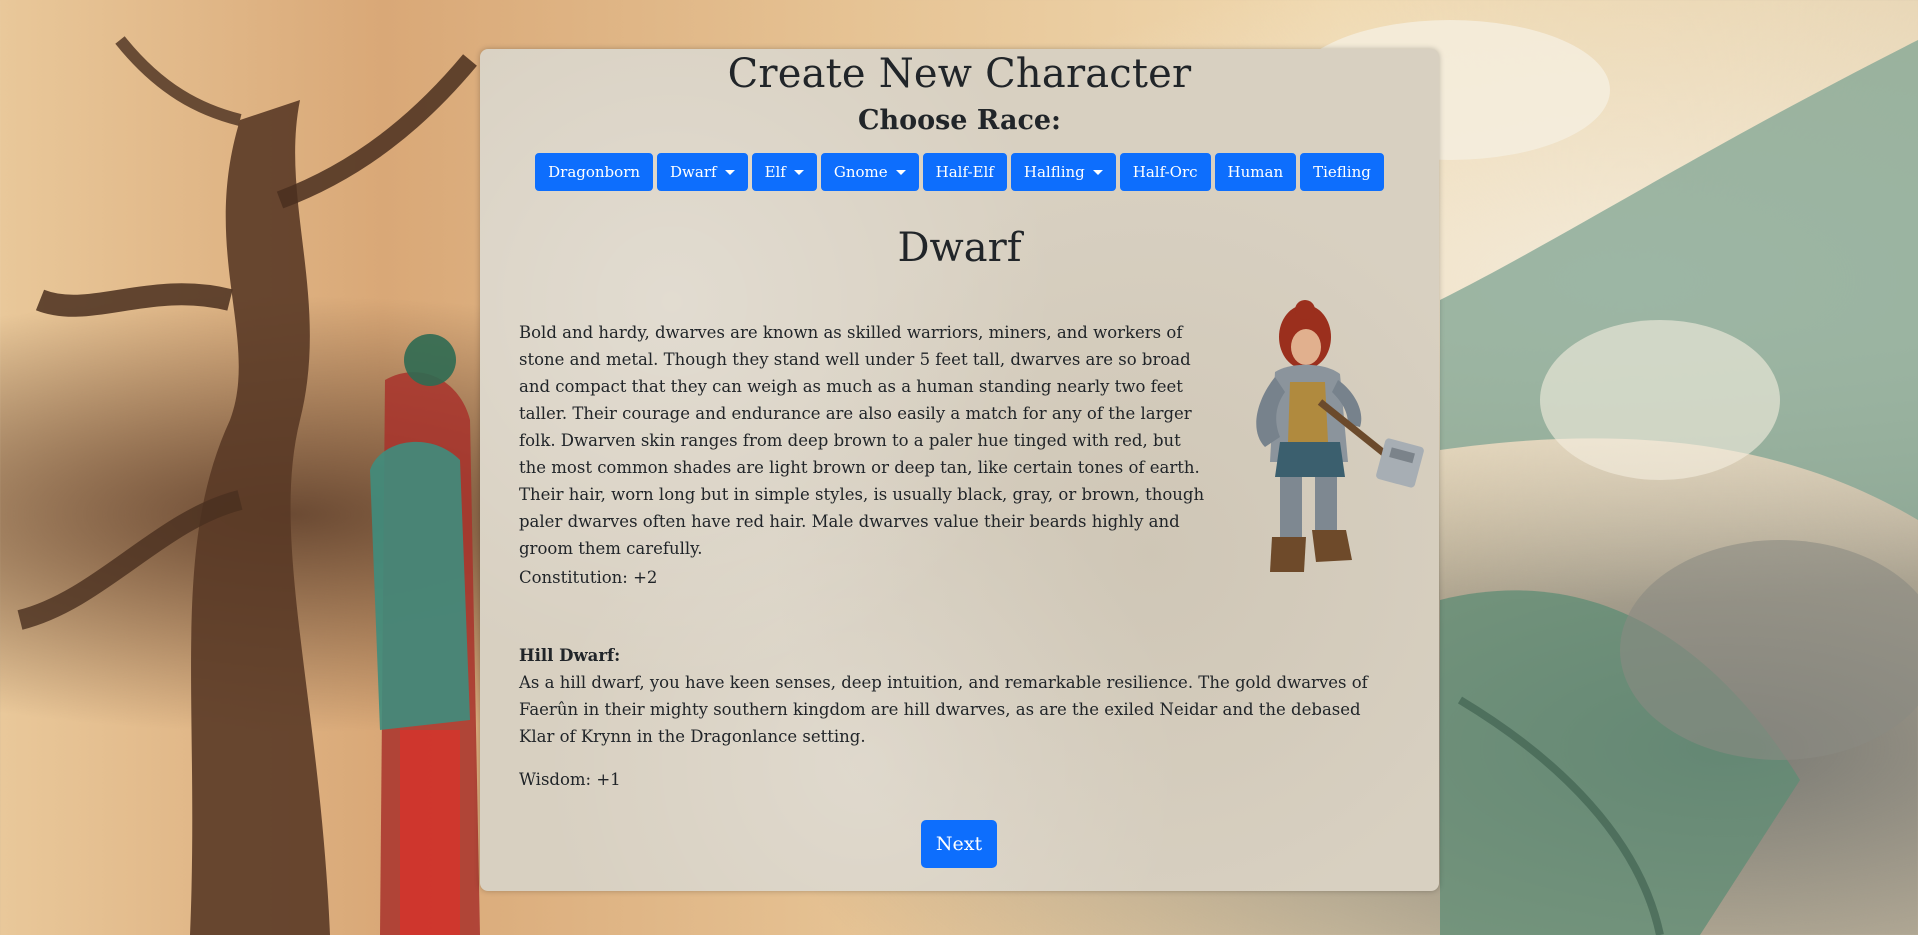 The image size is (1918, 935). I want to click on race-dropdown-gnome: Gnome, so click(869, 172).